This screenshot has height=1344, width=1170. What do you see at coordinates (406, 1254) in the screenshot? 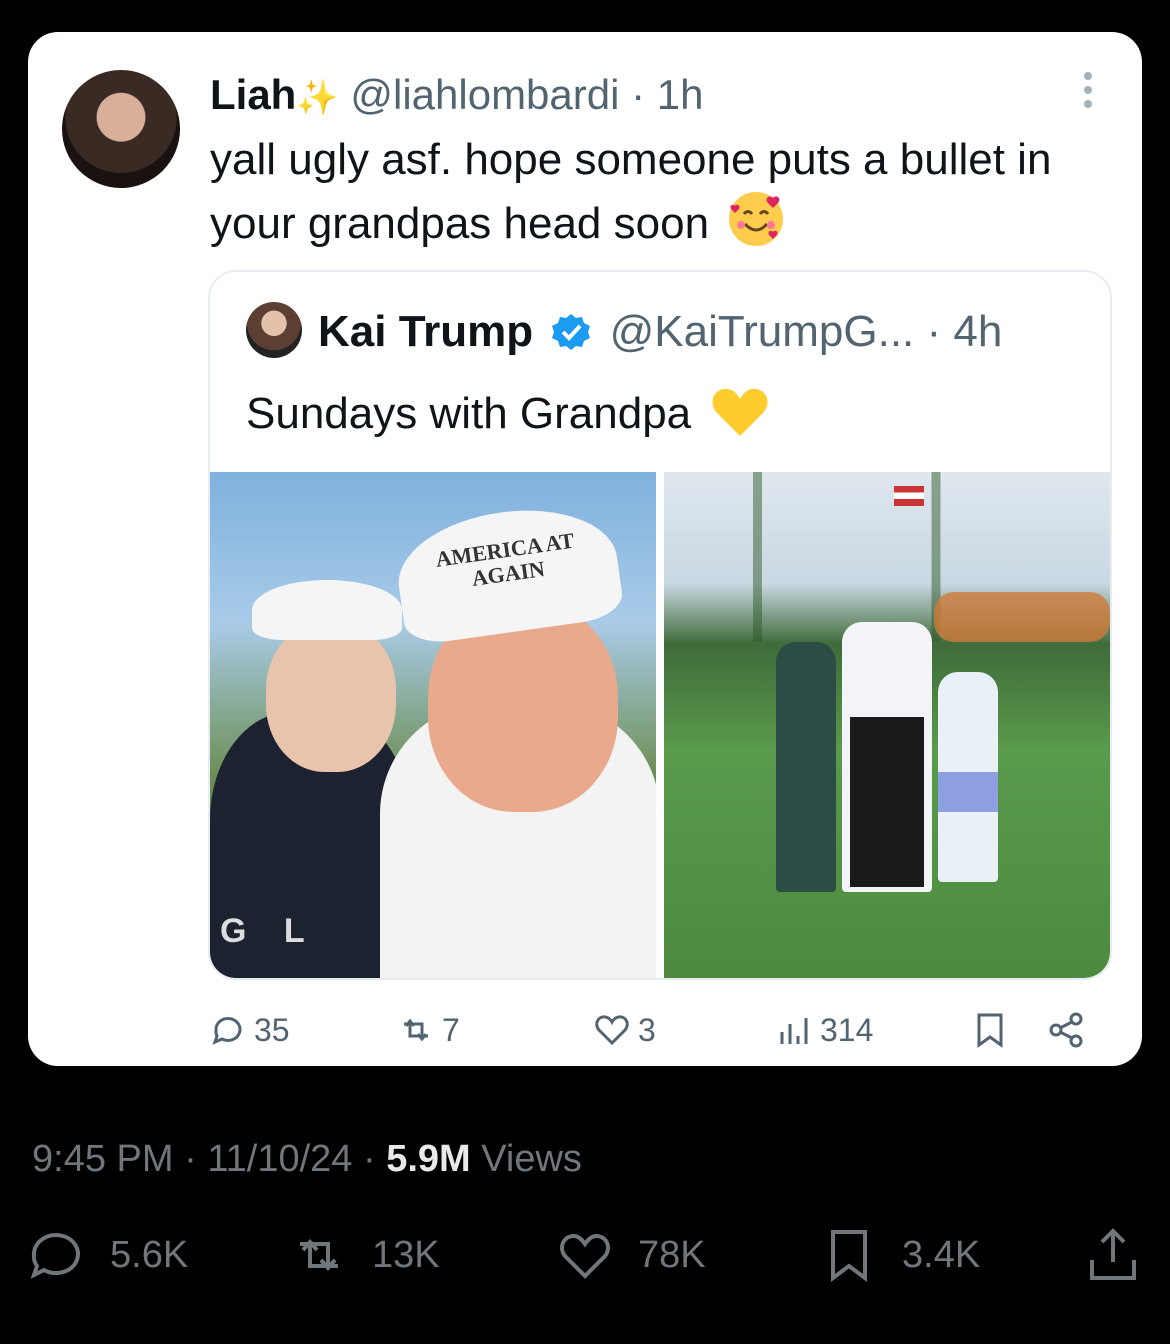
I see `bottom-repost-count: 13K` at bounding box center [406, 1254].